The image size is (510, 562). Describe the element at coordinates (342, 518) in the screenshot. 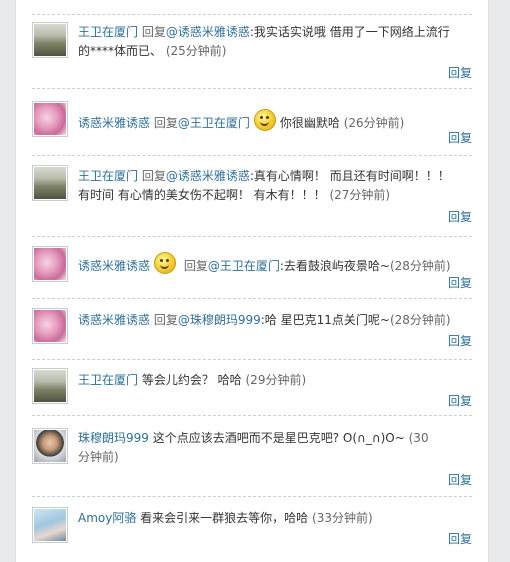

I see `timestamp: (33分钟前)` at that location.